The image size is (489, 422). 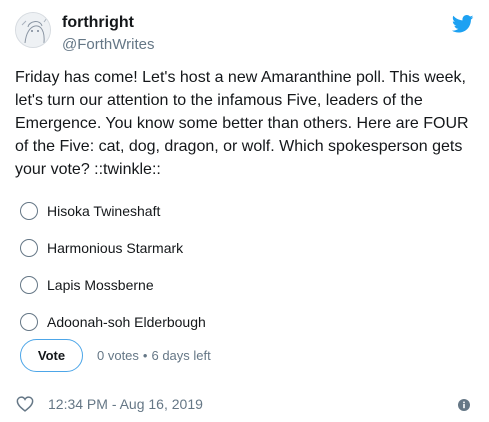 I want to click on timestamp: 12:34 PM - Aug 16, 2019, so click(x=125, y=404).